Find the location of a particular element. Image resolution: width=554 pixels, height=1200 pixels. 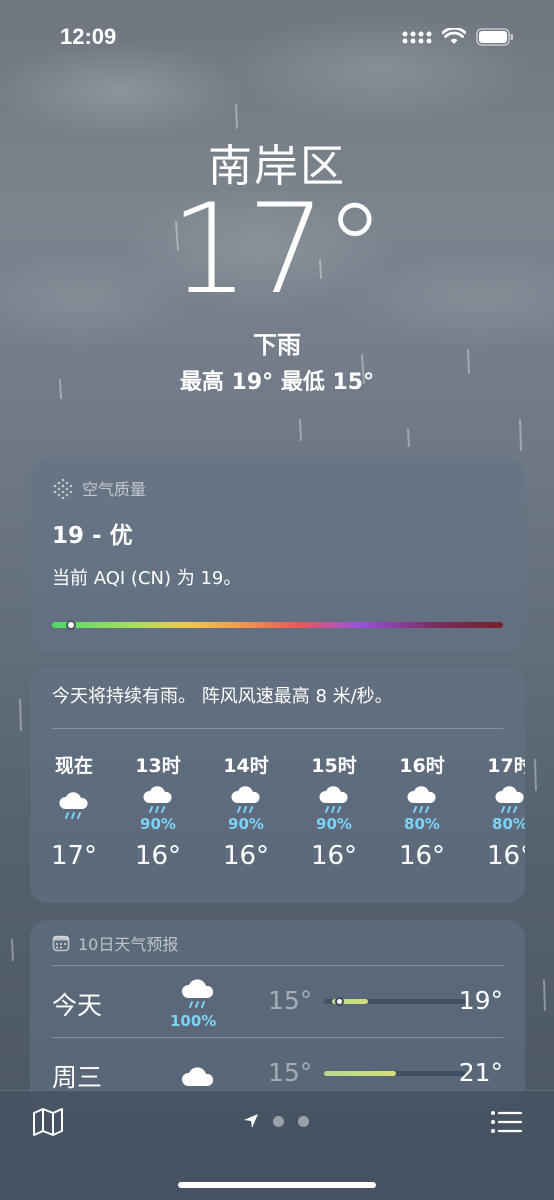

hour-temperature: 17° is located at coordinates (74, 856).